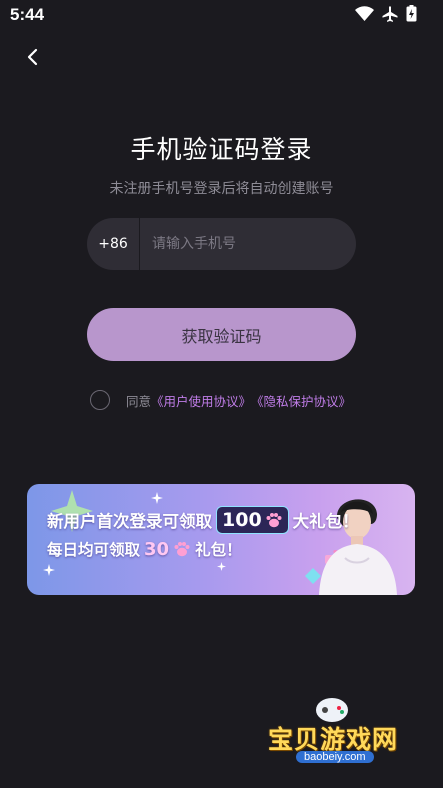 This screenshot has width=443, height=788. Describe the element at coordinates (364, 13) in the screenshot. I see `wifi-icon` at that location.